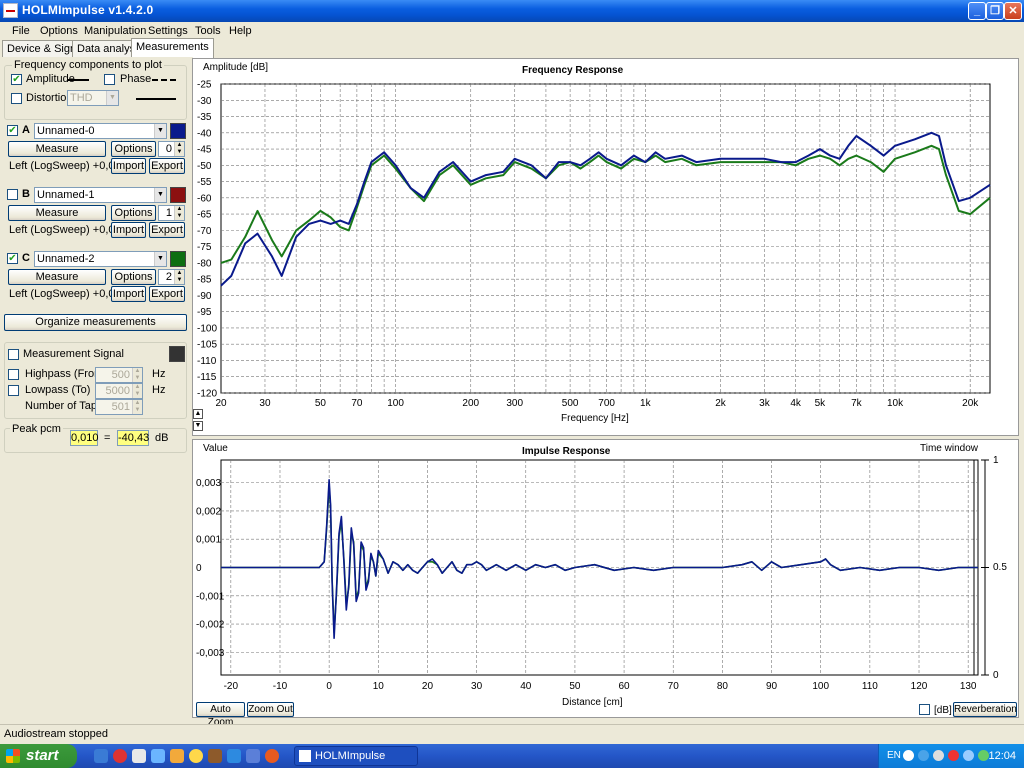 The height and width of the screenshot is (768, 1024). Describe the element at coordinates (178, 259) in the screenshot. I see `measurement-c-color` at that location.